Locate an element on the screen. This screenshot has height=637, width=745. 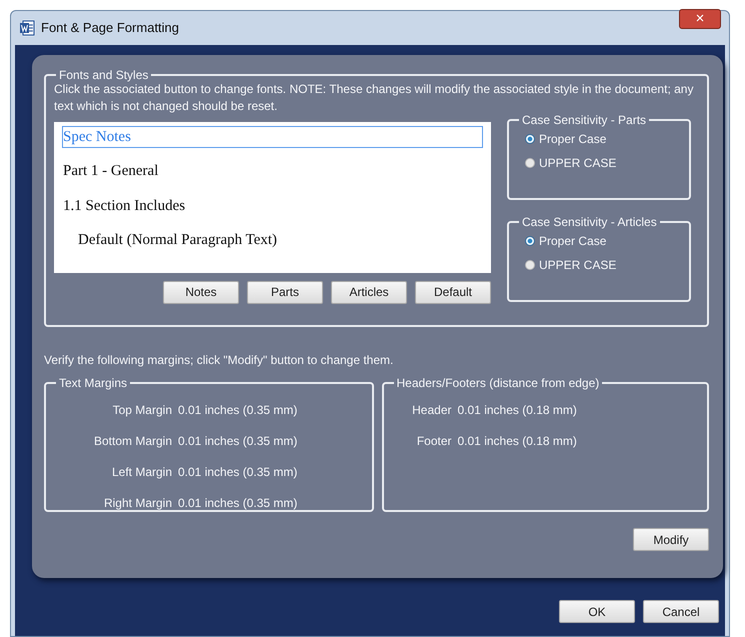
style-button: Notes is located at coordinates (201, 292).